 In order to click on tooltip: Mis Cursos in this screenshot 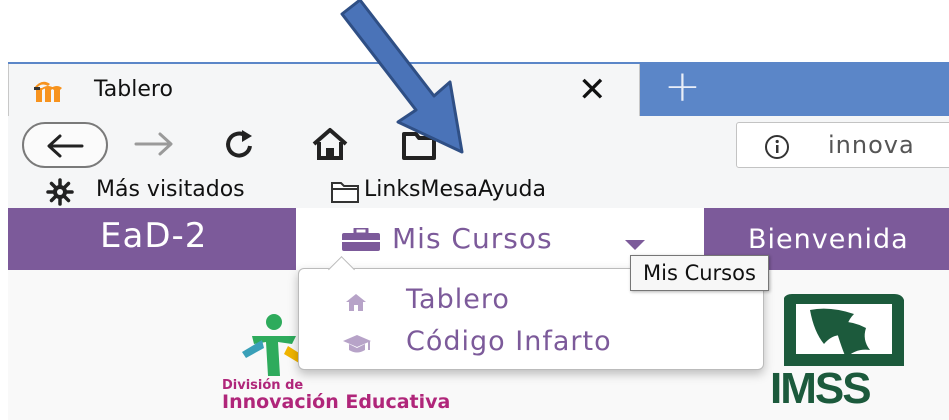, I will do `click(699, 273)`.